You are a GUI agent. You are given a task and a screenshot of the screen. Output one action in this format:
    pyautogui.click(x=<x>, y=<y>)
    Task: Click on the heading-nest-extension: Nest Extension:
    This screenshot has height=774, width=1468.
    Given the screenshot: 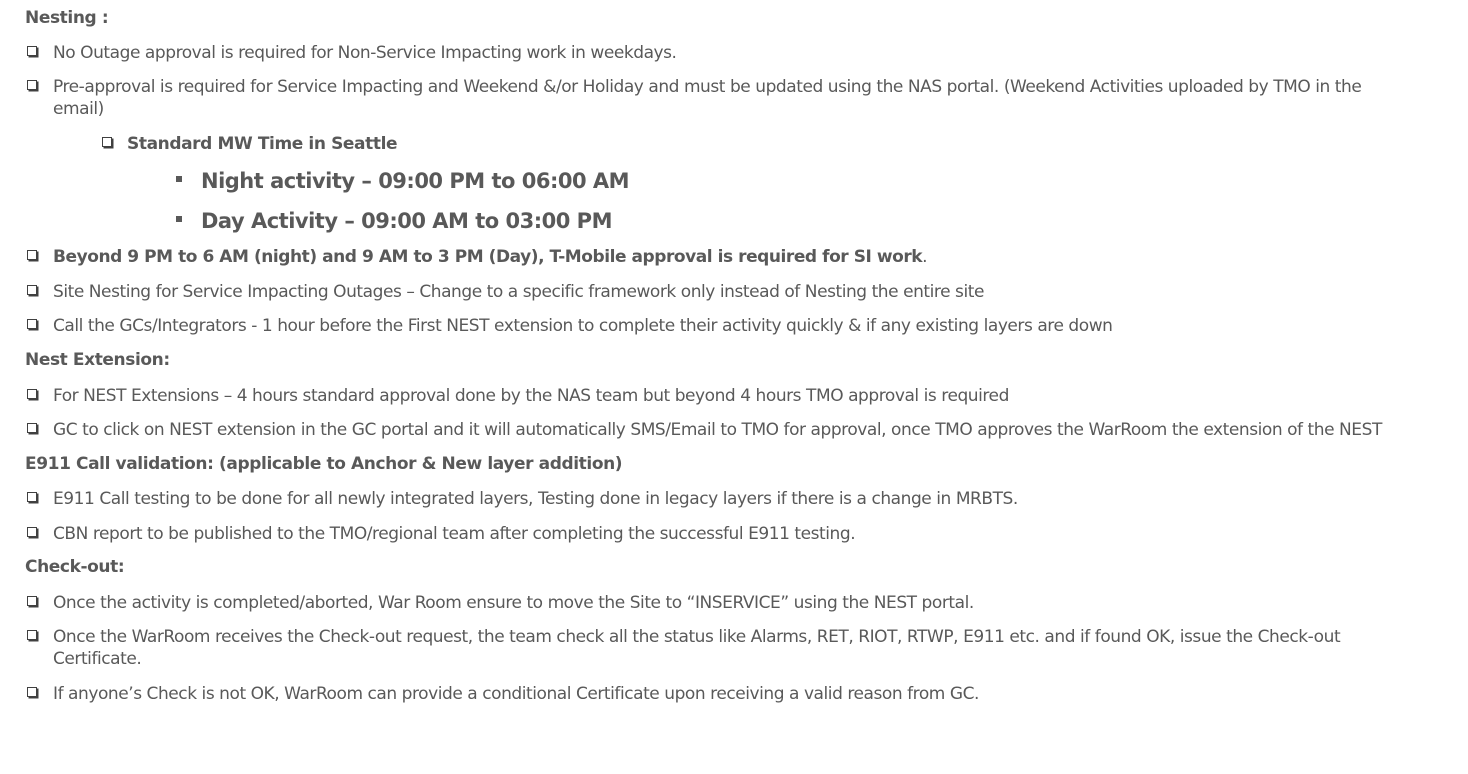 What is the action you would take?
    pyautogui.click(x=97, y=360)
    